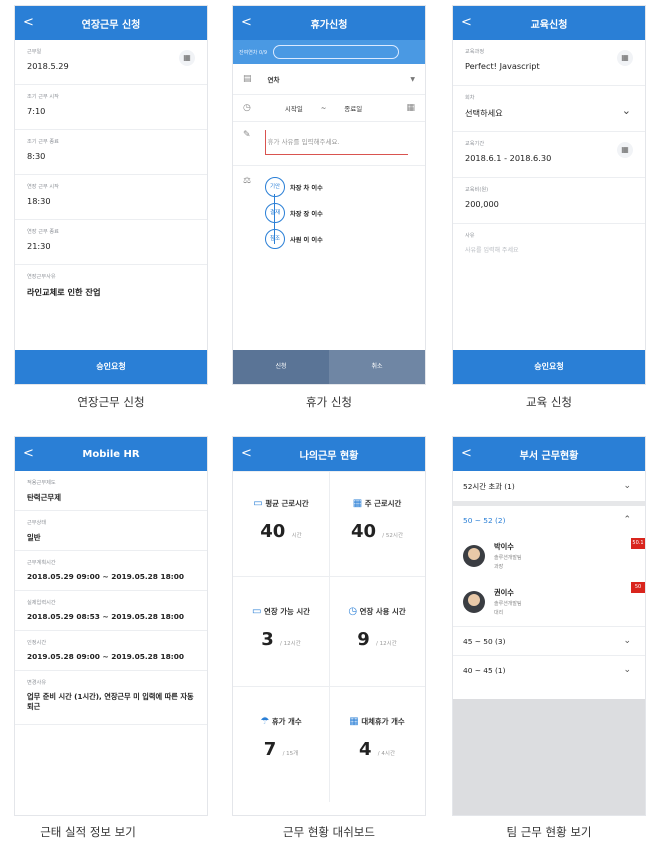 The image size is (662, 844). I want to click on remaining-leave-input, so click(336, 52).